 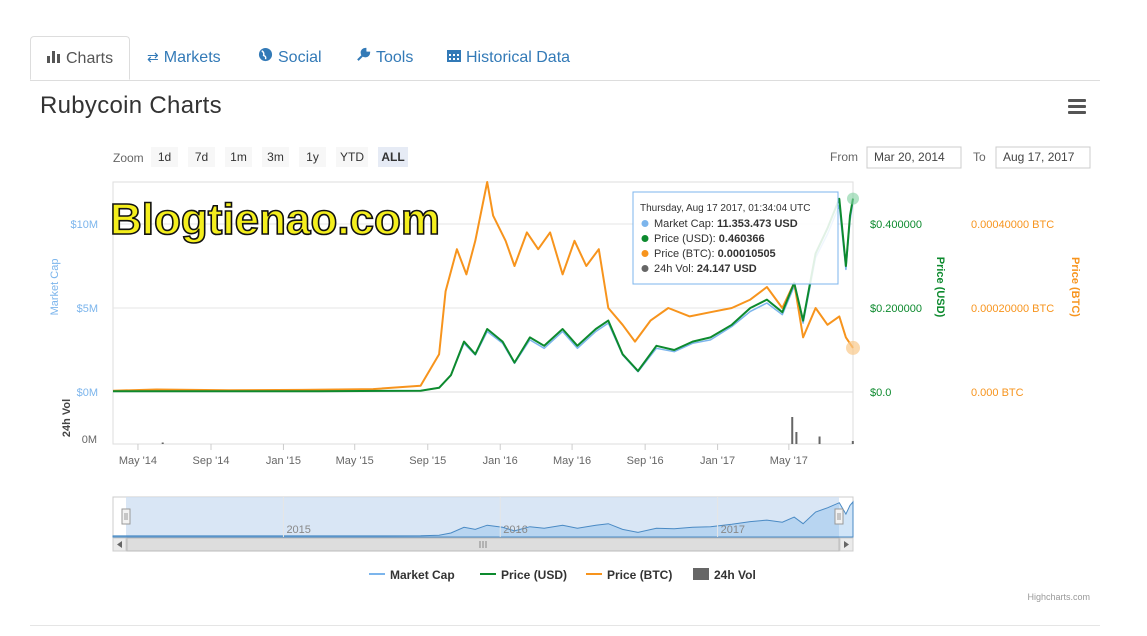 What do you see at coordinates (940, 287) in the screenshot?
I see `y-axis-title-price-usd: Price (USD)` at bounding box center [940, 287].